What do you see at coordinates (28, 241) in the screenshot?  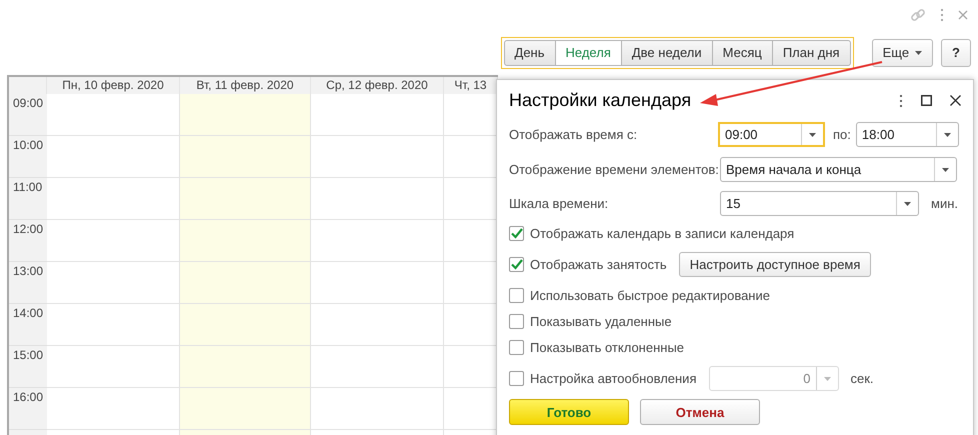 I see `time-label: 12:00` at bounding box center [28, 241].